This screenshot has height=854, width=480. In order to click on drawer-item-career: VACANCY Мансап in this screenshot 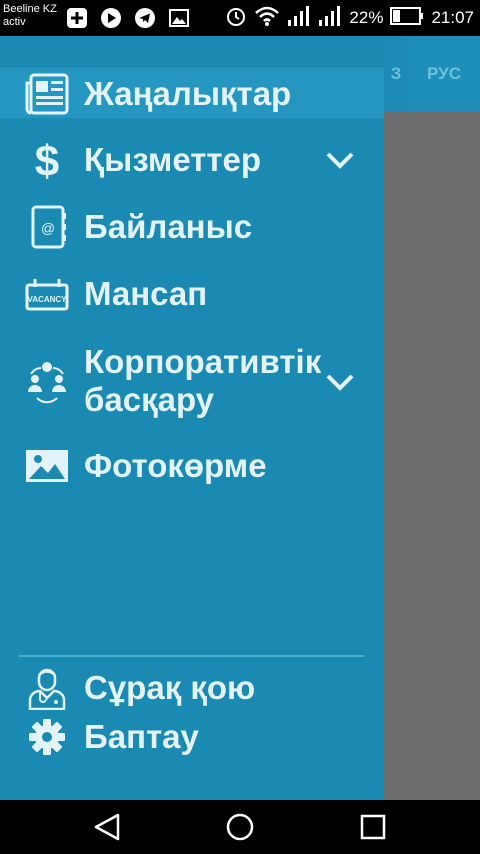, I will do `click(192, 294)`.